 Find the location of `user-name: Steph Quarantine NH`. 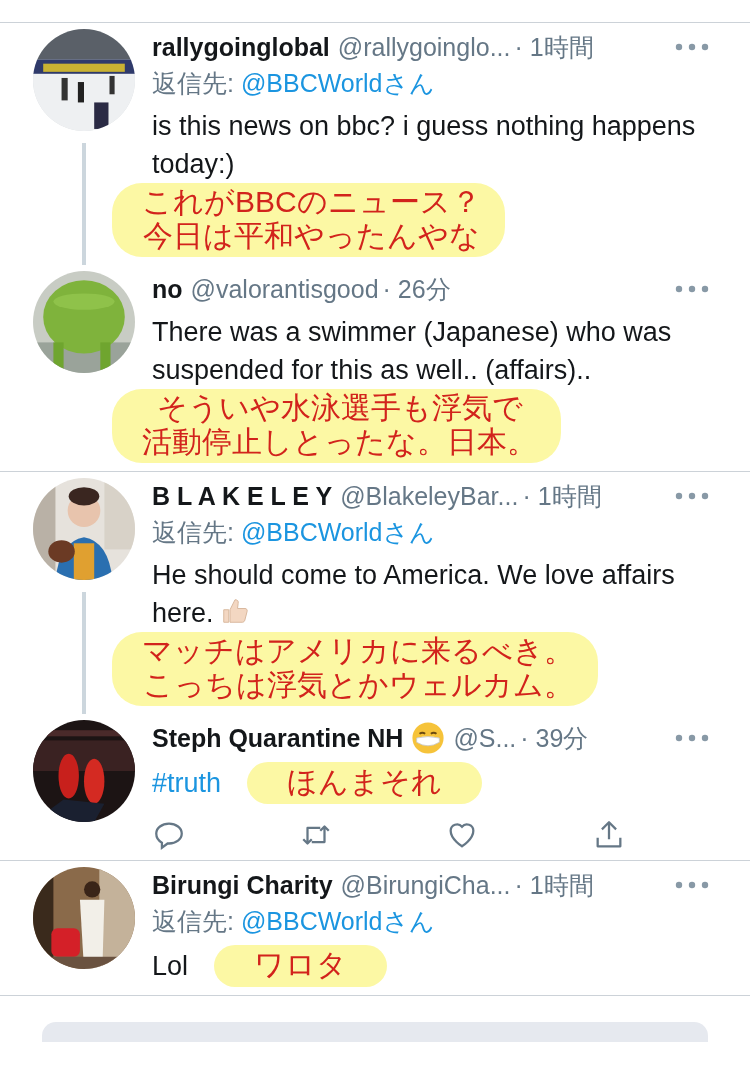

user-name: Steph Quarantine NH is located at coordinates (278, 738).